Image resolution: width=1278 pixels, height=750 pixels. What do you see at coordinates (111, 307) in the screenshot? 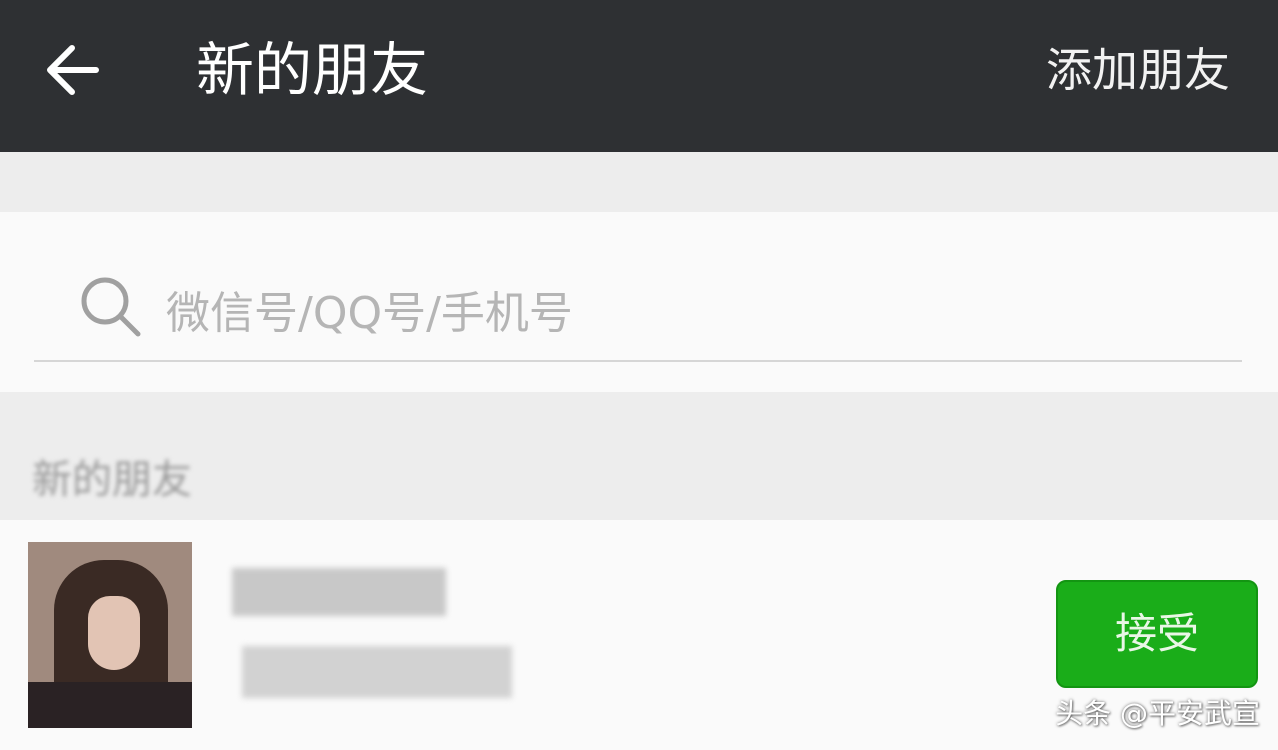
I see `search-icon` at bounding box center [111, 307].